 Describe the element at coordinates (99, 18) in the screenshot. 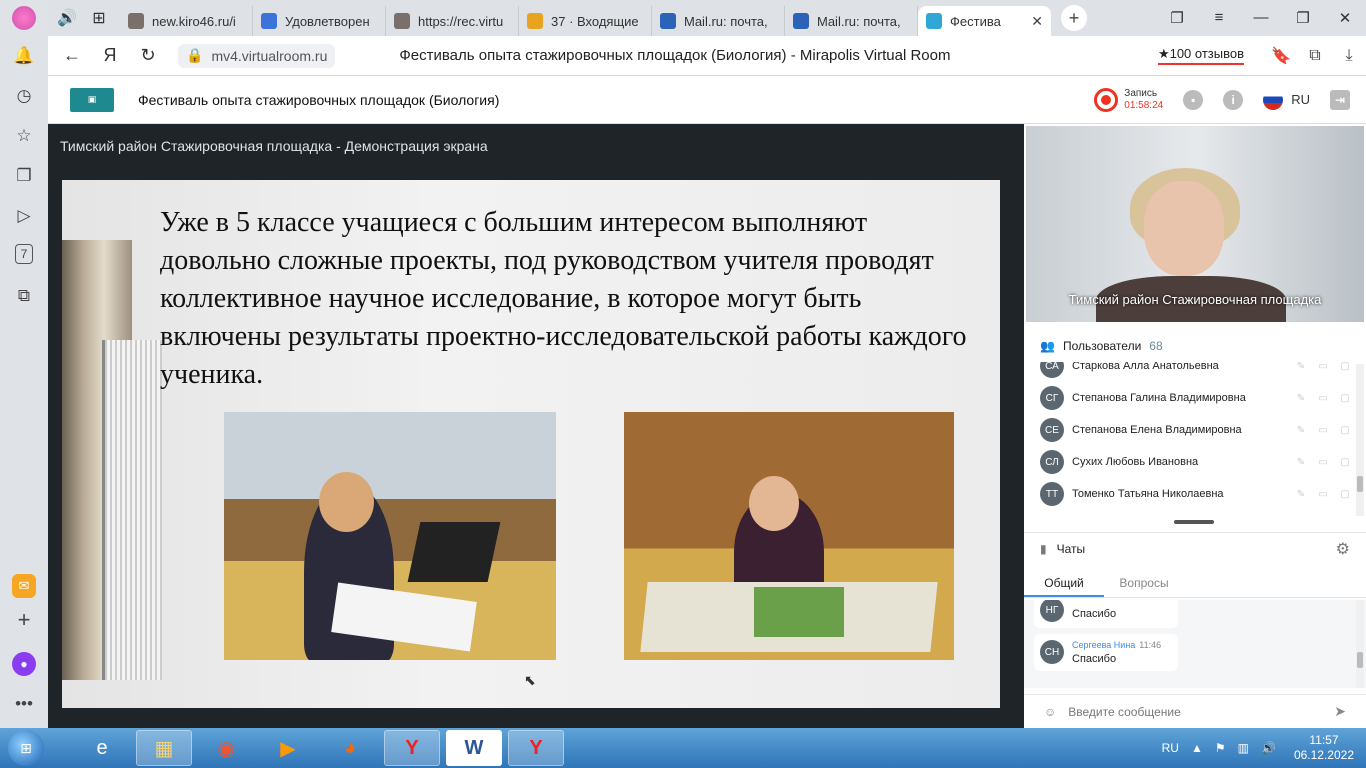

I see `new-window-icon: ⊞` at that location.